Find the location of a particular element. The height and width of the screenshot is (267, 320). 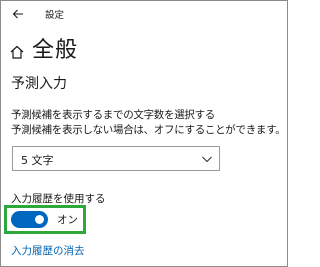

page-header: 全般 is located at coordinates (43, 51).